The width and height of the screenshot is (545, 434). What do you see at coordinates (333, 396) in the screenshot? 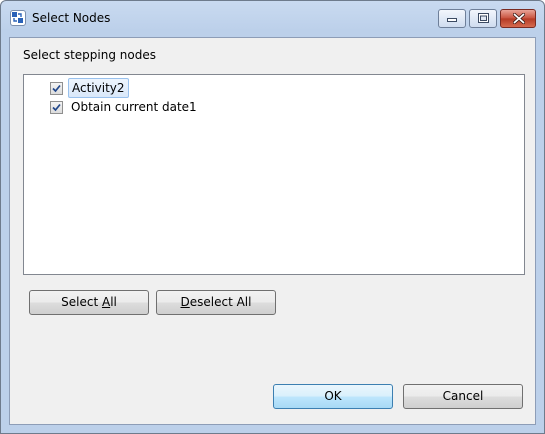
I see `ok-button: OK` at bounding box center [333, 396].